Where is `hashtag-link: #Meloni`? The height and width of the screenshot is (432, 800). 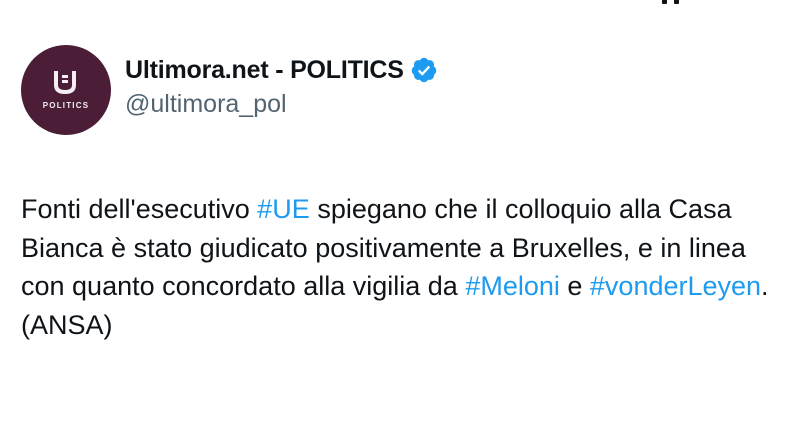 hashtag-link: #Meloni is located at coordinates (512, 286).